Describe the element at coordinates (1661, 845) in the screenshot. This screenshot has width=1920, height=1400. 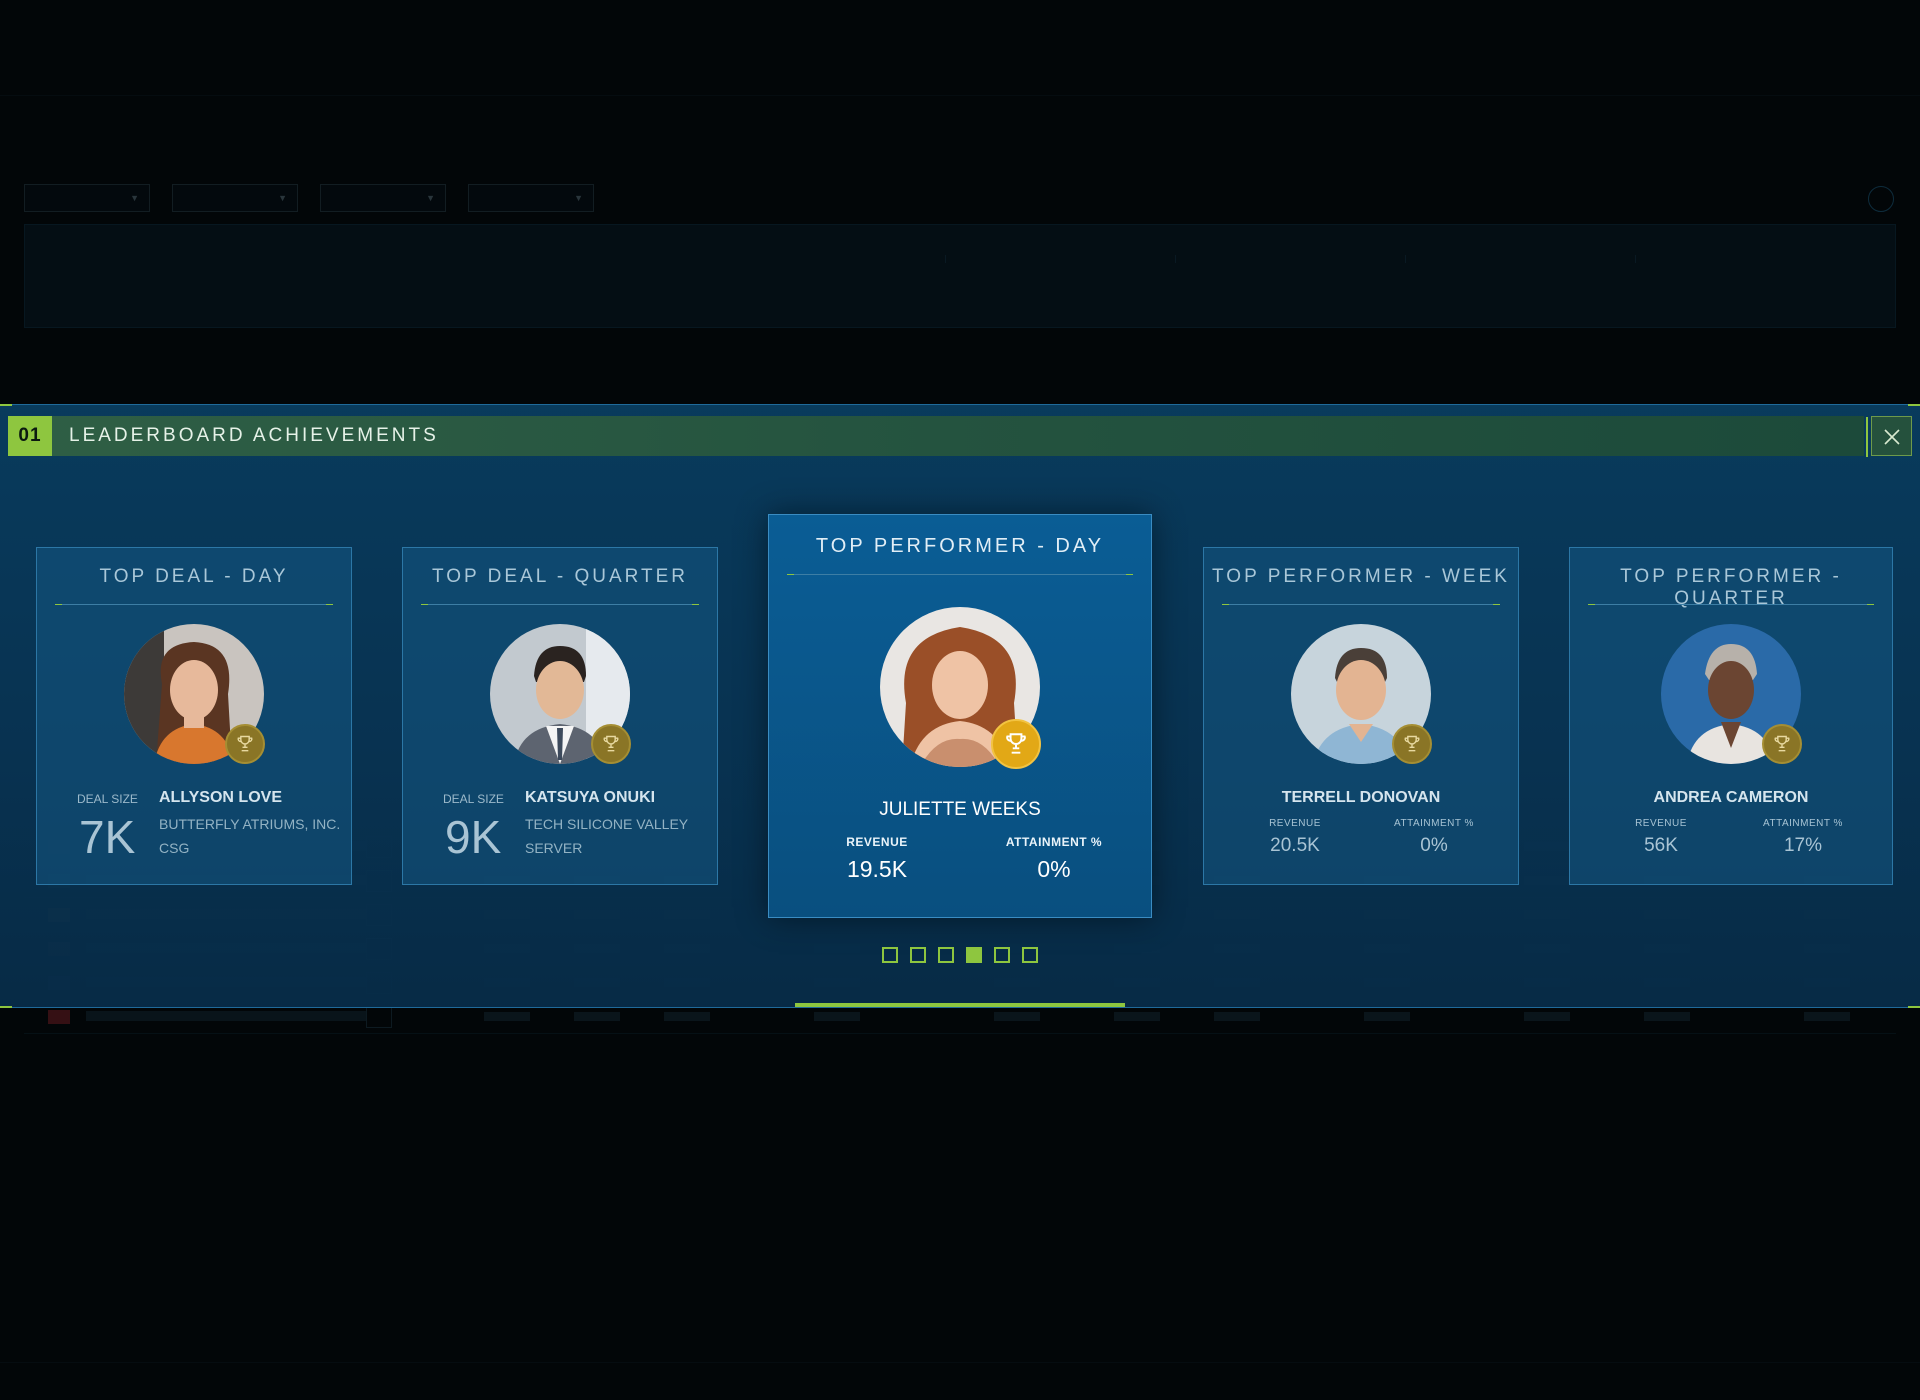
I see `revenue-value: 56K` at that location.